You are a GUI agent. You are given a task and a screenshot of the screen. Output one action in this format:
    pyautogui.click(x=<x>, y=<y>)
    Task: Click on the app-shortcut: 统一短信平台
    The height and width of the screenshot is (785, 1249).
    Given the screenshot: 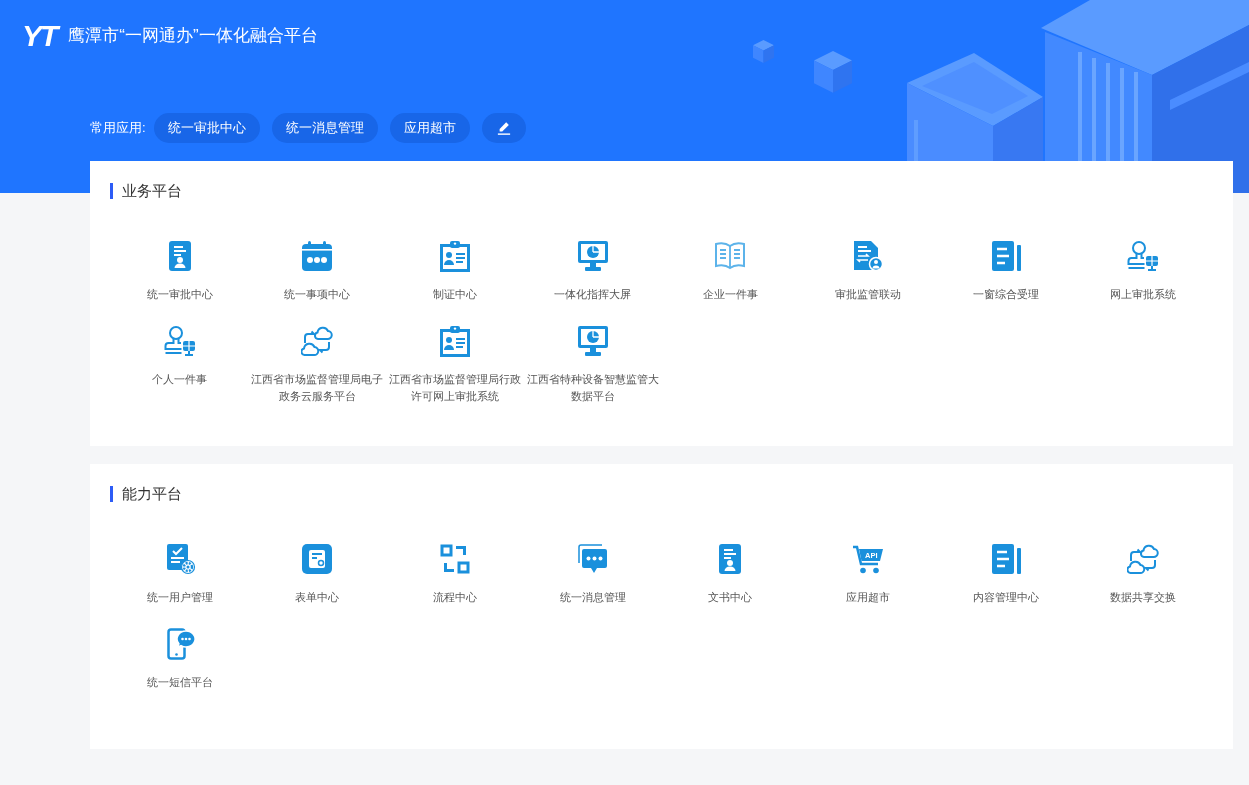 What is the action you would take?
    pyautogui.click(x=179, y=659)
    